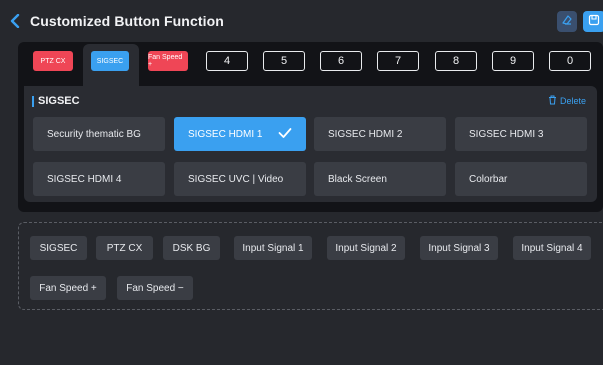  Describe the element at coordinates (33, 101) in the screenshot. I see `section-accent-bar` at that location.